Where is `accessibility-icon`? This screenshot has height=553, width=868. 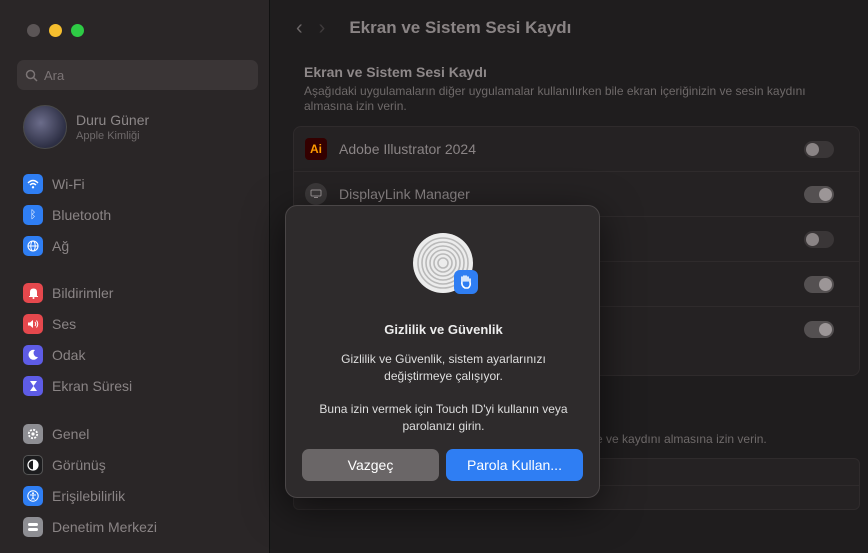
accessibility-icon is located at coordinates (33, 495).